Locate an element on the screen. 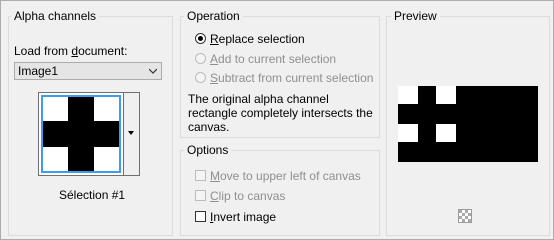 The height and width of the screenshot is (240, 554). clip-to-canvas-label: Clip to canvas is located at coordinates (247, 196).